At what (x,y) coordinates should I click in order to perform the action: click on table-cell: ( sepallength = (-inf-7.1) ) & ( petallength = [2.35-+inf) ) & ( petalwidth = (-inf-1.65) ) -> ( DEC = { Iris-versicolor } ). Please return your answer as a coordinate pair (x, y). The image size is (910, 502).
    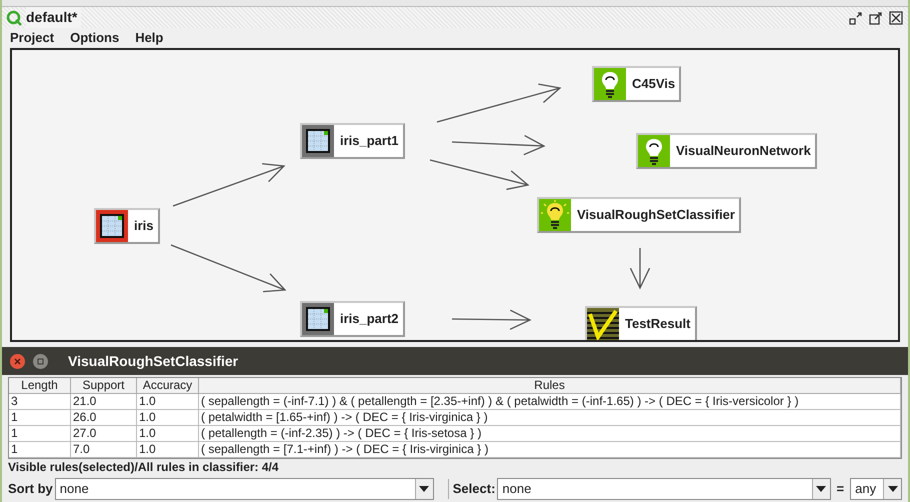
    Looking at the image, I should click on (550, 401).